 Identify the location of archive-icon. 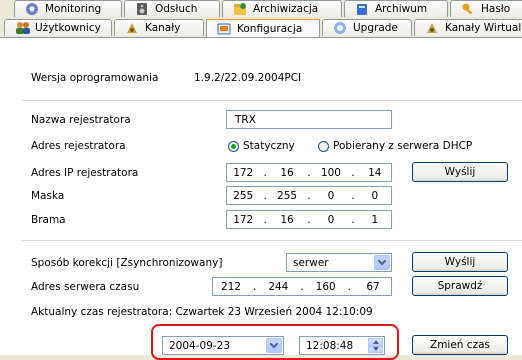
(362, 9).